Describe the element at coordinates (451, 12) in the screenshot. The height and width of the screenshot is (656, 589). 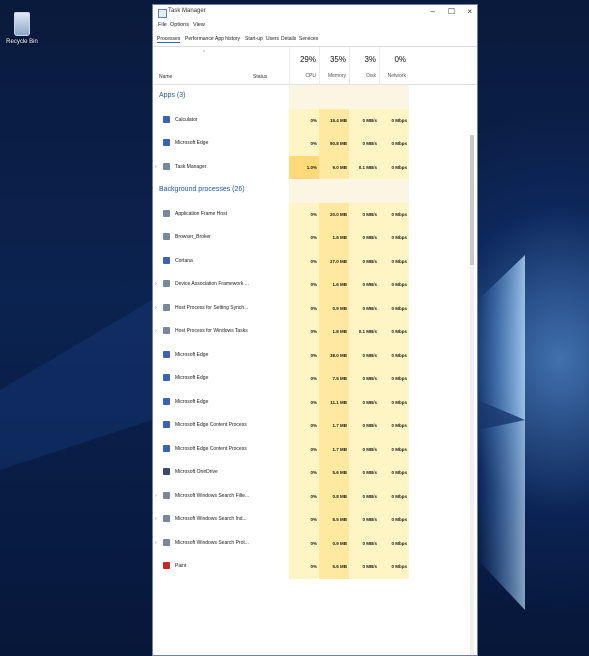
I see `maximize-button: ☐` at that location.